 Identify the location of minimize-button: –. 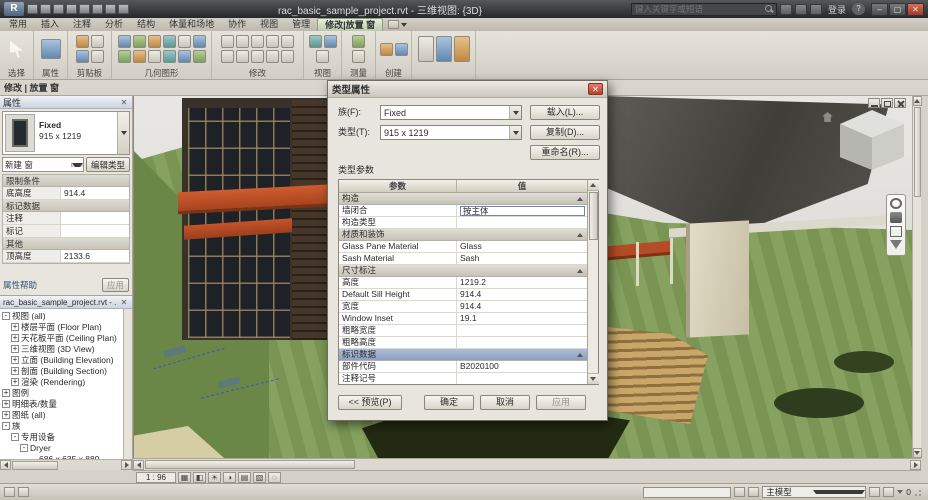
(879, 9).